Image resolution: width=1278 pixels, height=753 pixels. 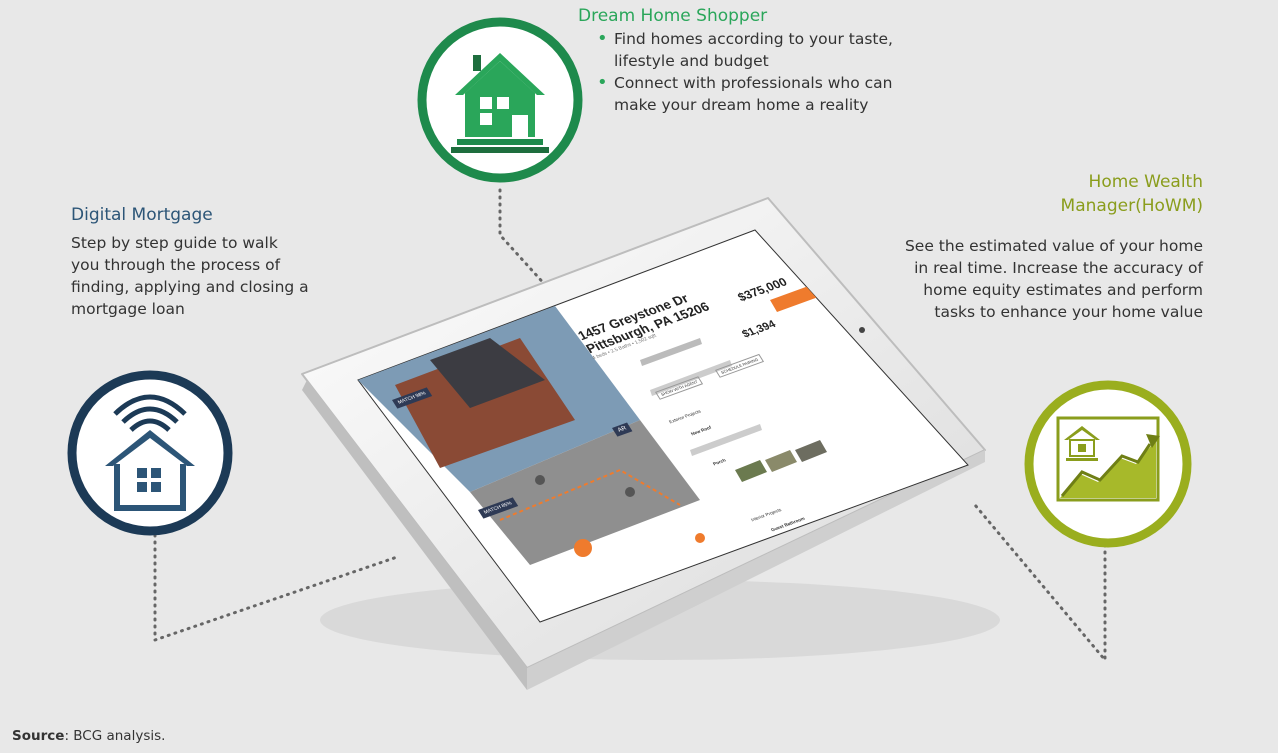 What do you see at coordinates (1131, 206) in the screenshot?
I see `howm-title-line2: Manager(HoWM)` at bounding box center [1131, 206].